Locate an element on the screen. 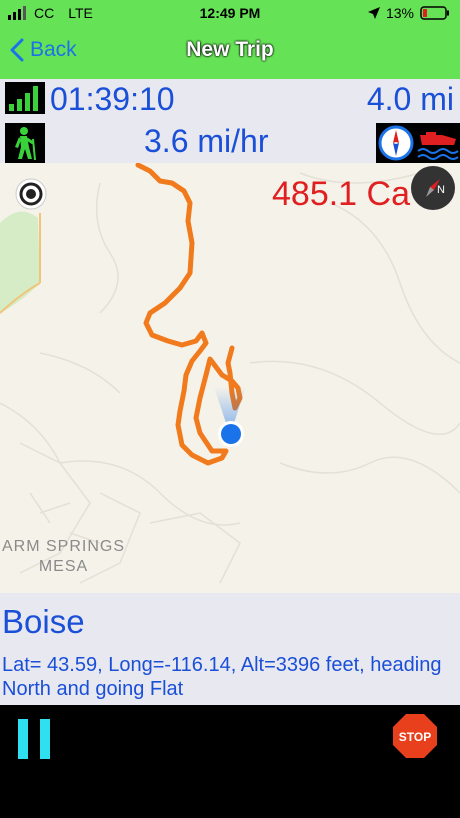  area-label-line2: MESA is located at coordinates (63, 566).